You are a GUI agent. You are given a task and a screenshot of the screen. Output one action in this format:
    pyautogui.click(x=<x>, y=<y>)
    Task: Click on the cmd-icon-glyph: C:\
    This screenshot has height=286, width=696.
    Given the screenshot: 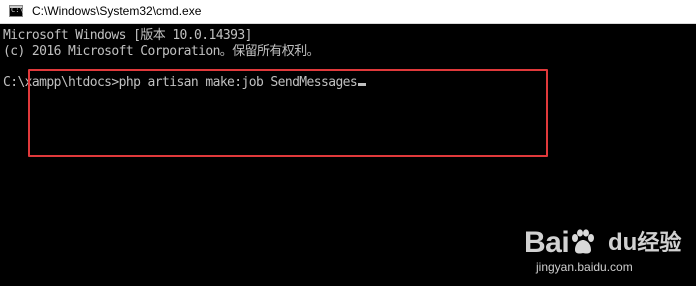 What is the action you would take?
    pyautogui.click(x=17, y=10)
    